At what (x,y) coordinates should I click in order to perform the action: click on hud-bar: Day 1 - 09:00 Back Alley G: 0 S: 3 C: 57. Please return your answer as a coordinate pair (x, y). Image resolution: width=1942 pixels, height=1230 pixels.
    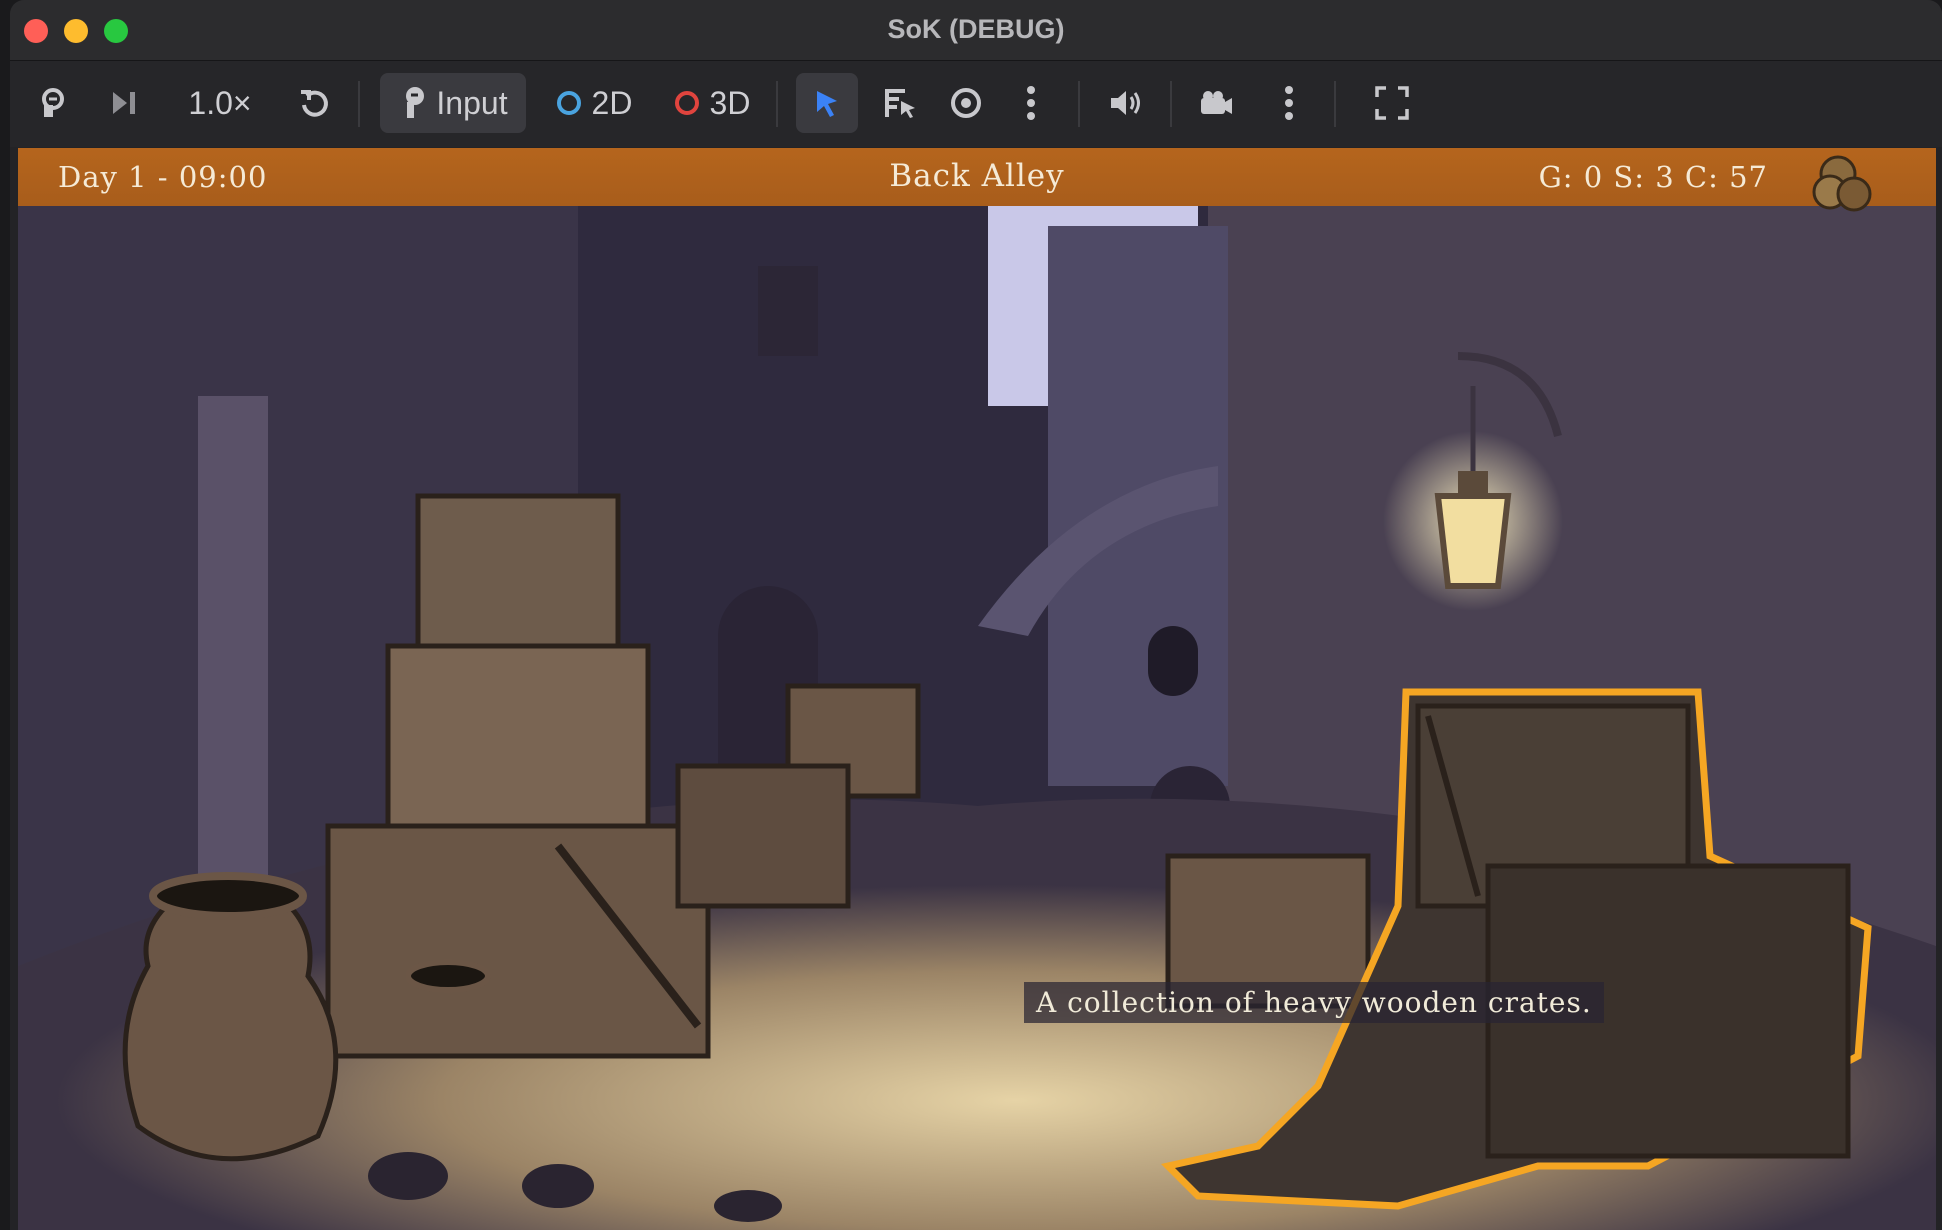
    Looking at the image, I should click on (977, 180).